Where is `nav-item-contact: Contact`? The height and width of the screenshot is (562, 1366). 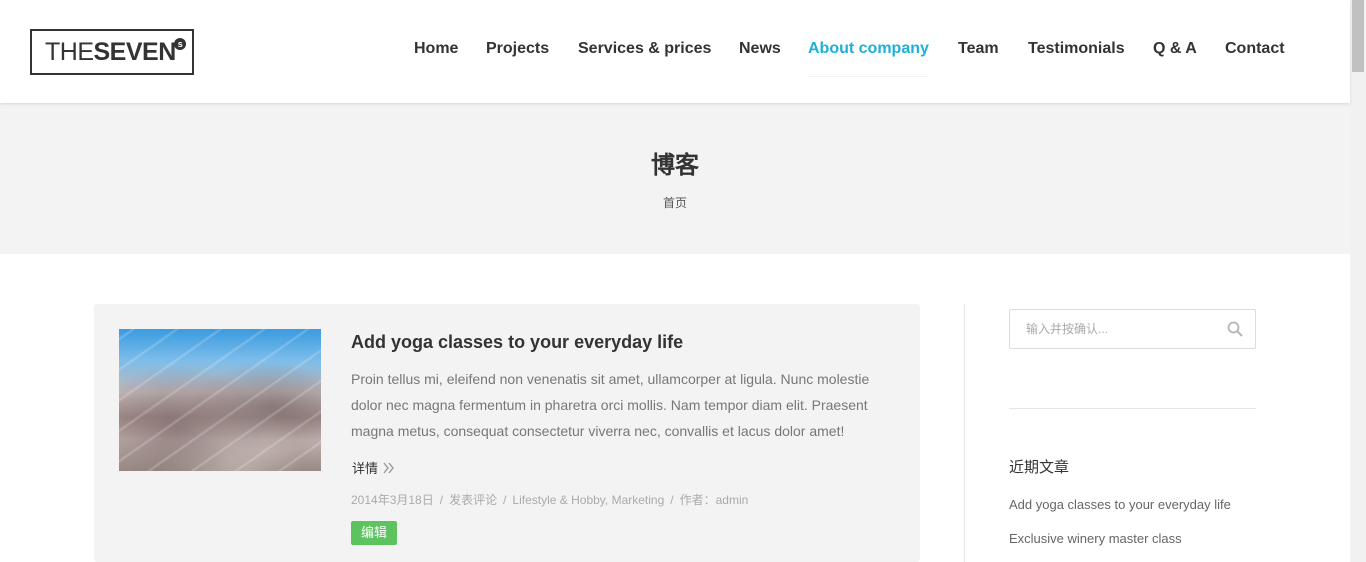 nav-item-contact: Contact is located at coordinates (1255, 49).